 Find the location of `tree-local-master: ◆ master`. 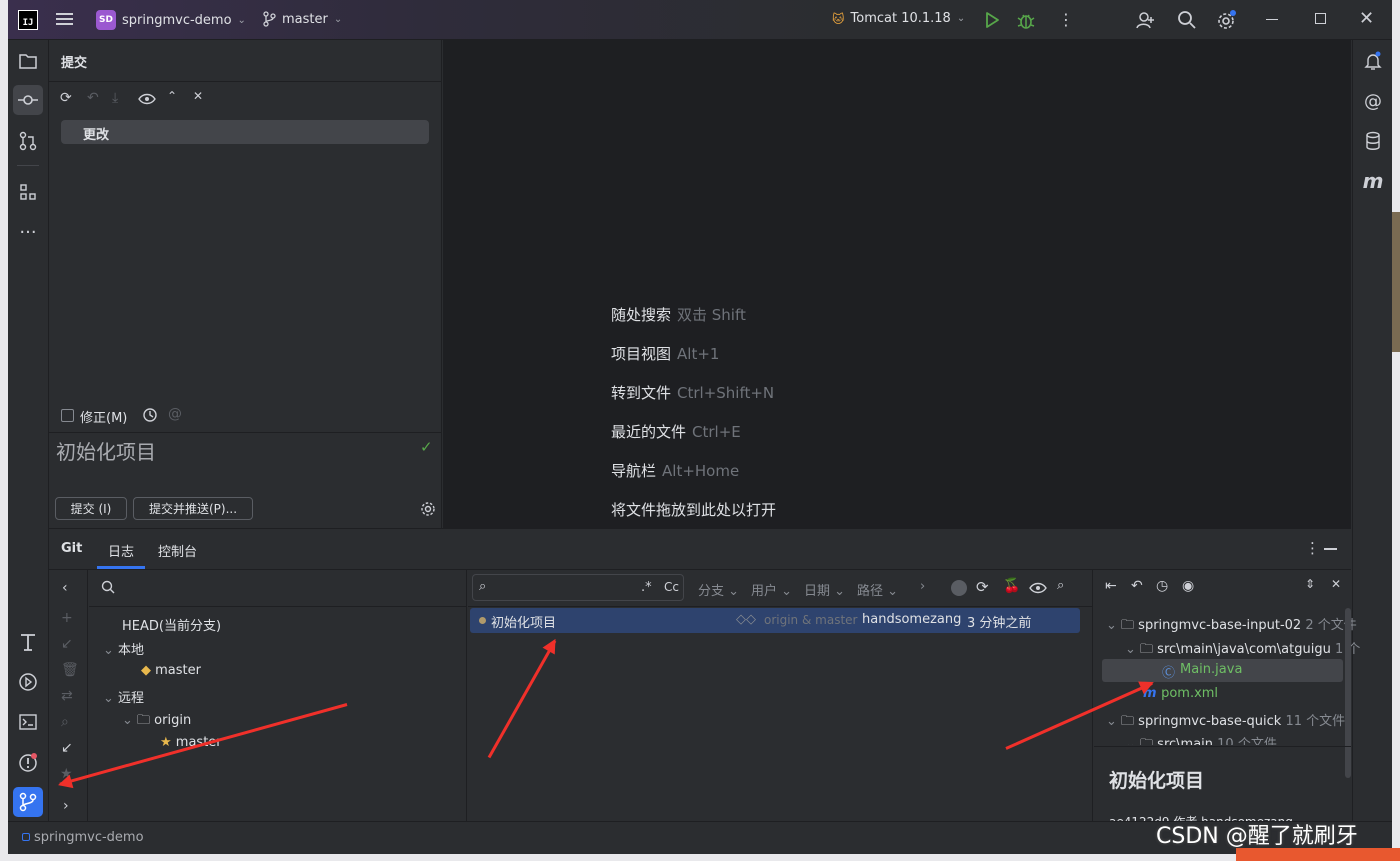

tree-local-master: ◆ master is located at coordinates (171, 670).